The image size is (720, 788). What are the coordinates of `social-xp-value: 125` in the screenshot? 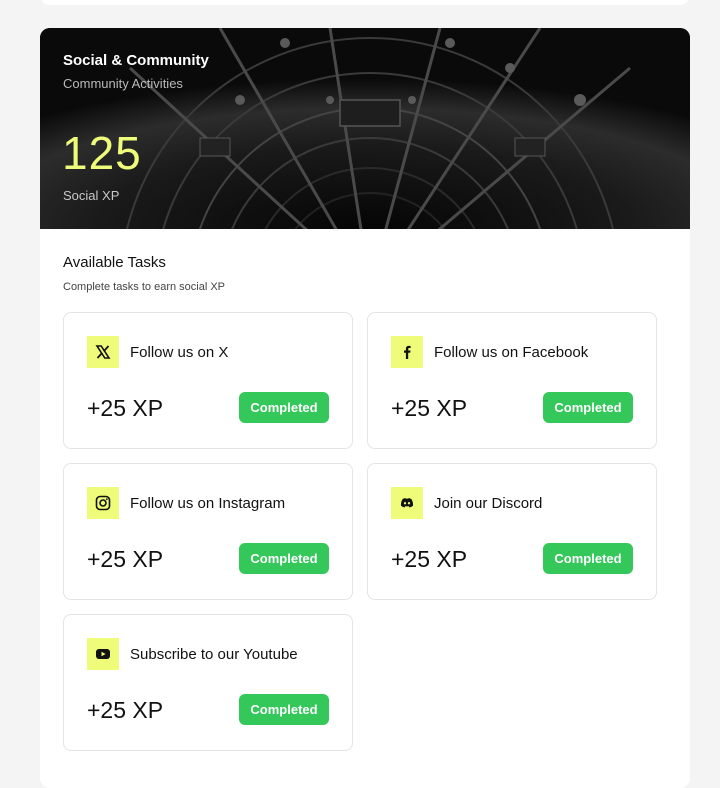 It's located at (102, 153).